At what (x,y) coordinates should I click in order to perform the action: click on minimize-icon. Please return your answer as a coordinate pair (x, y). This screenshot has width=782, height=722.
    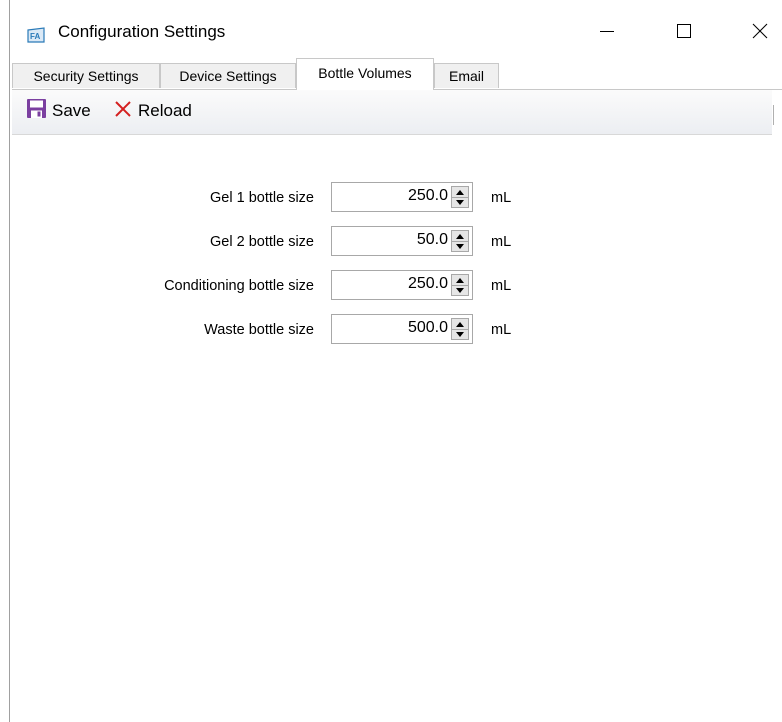
    Looking at the image, I should click on (607, 33).